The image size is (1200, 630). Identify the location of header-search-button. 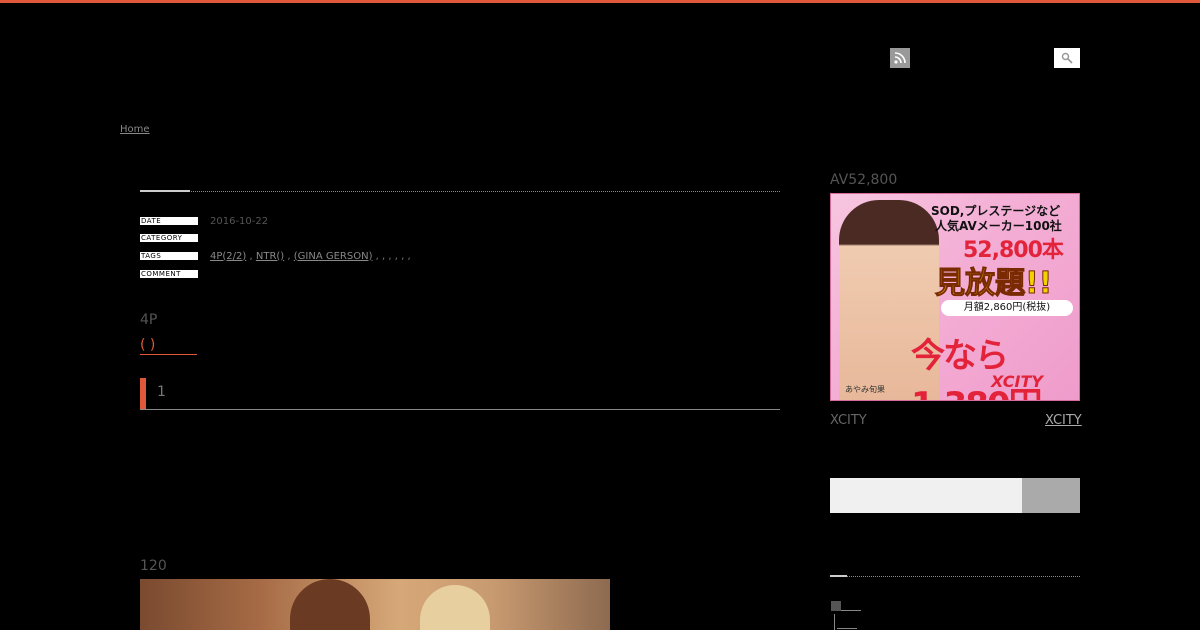
(1067, 58).